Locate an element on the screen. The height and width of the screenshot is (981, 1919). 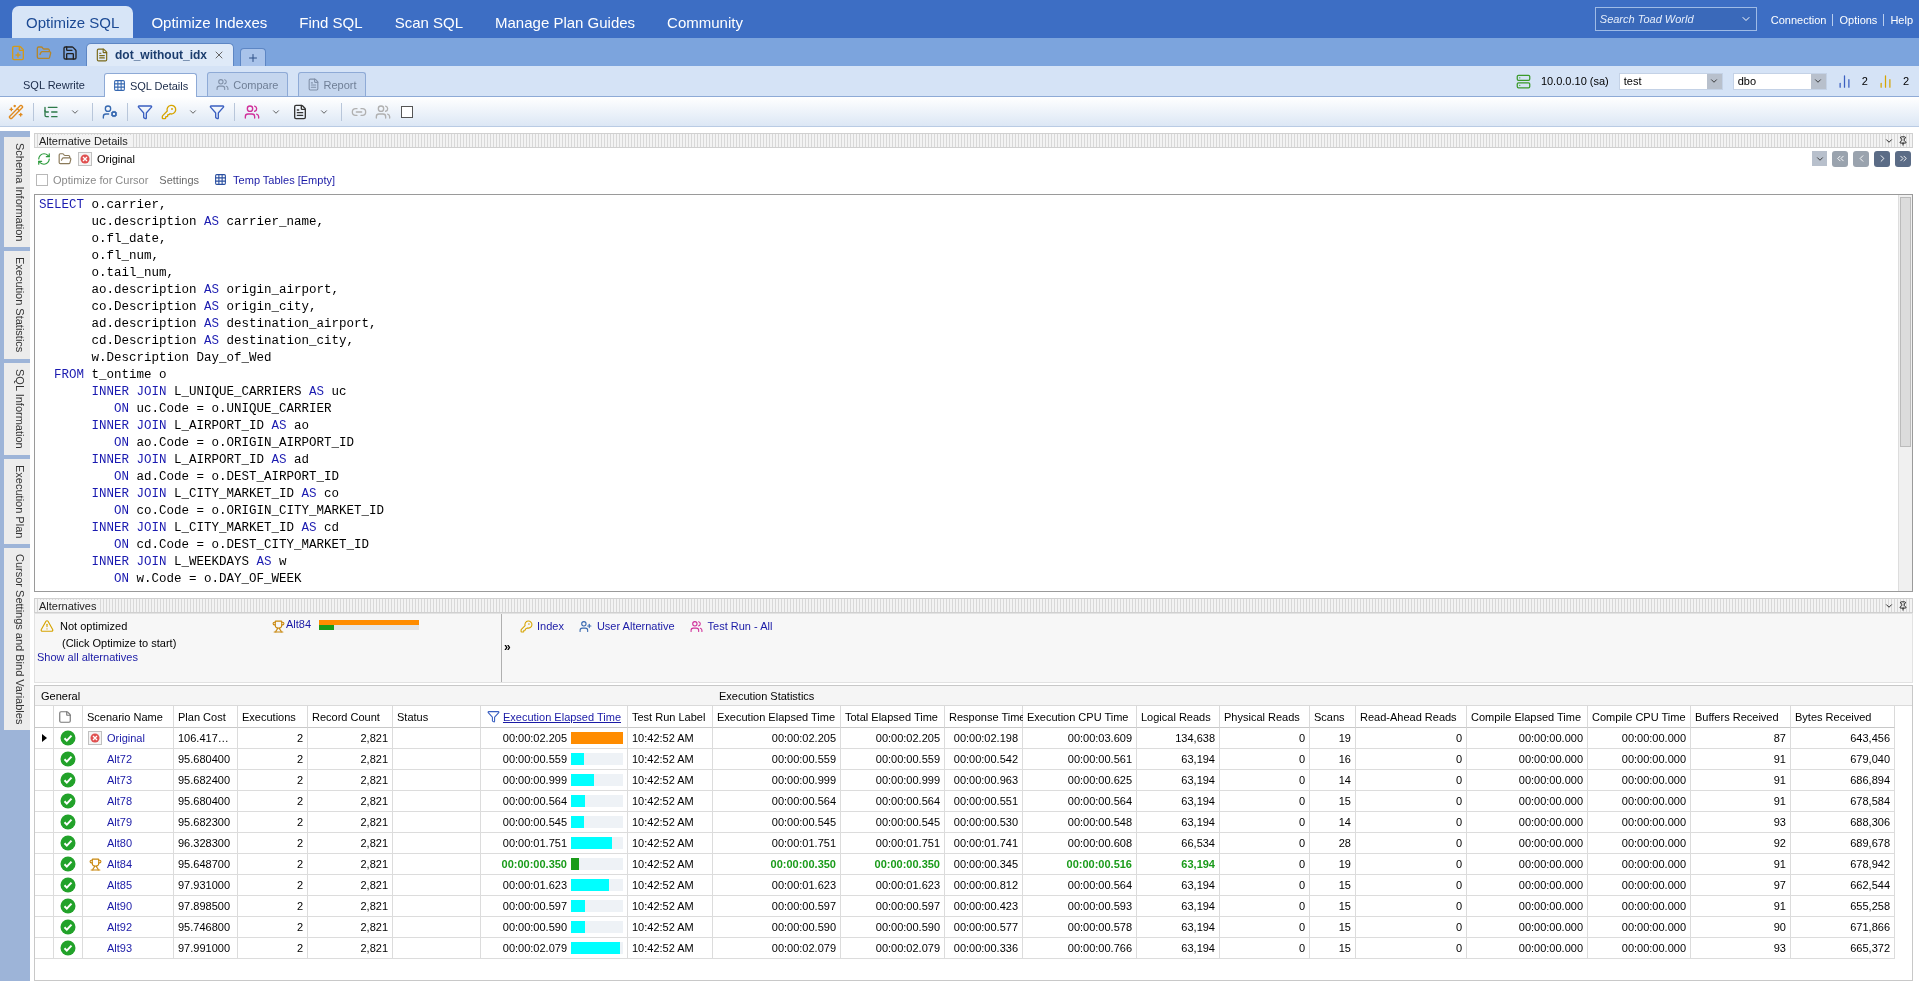
column-header: Total Elapsed Time is located at coordinates (893, 717).